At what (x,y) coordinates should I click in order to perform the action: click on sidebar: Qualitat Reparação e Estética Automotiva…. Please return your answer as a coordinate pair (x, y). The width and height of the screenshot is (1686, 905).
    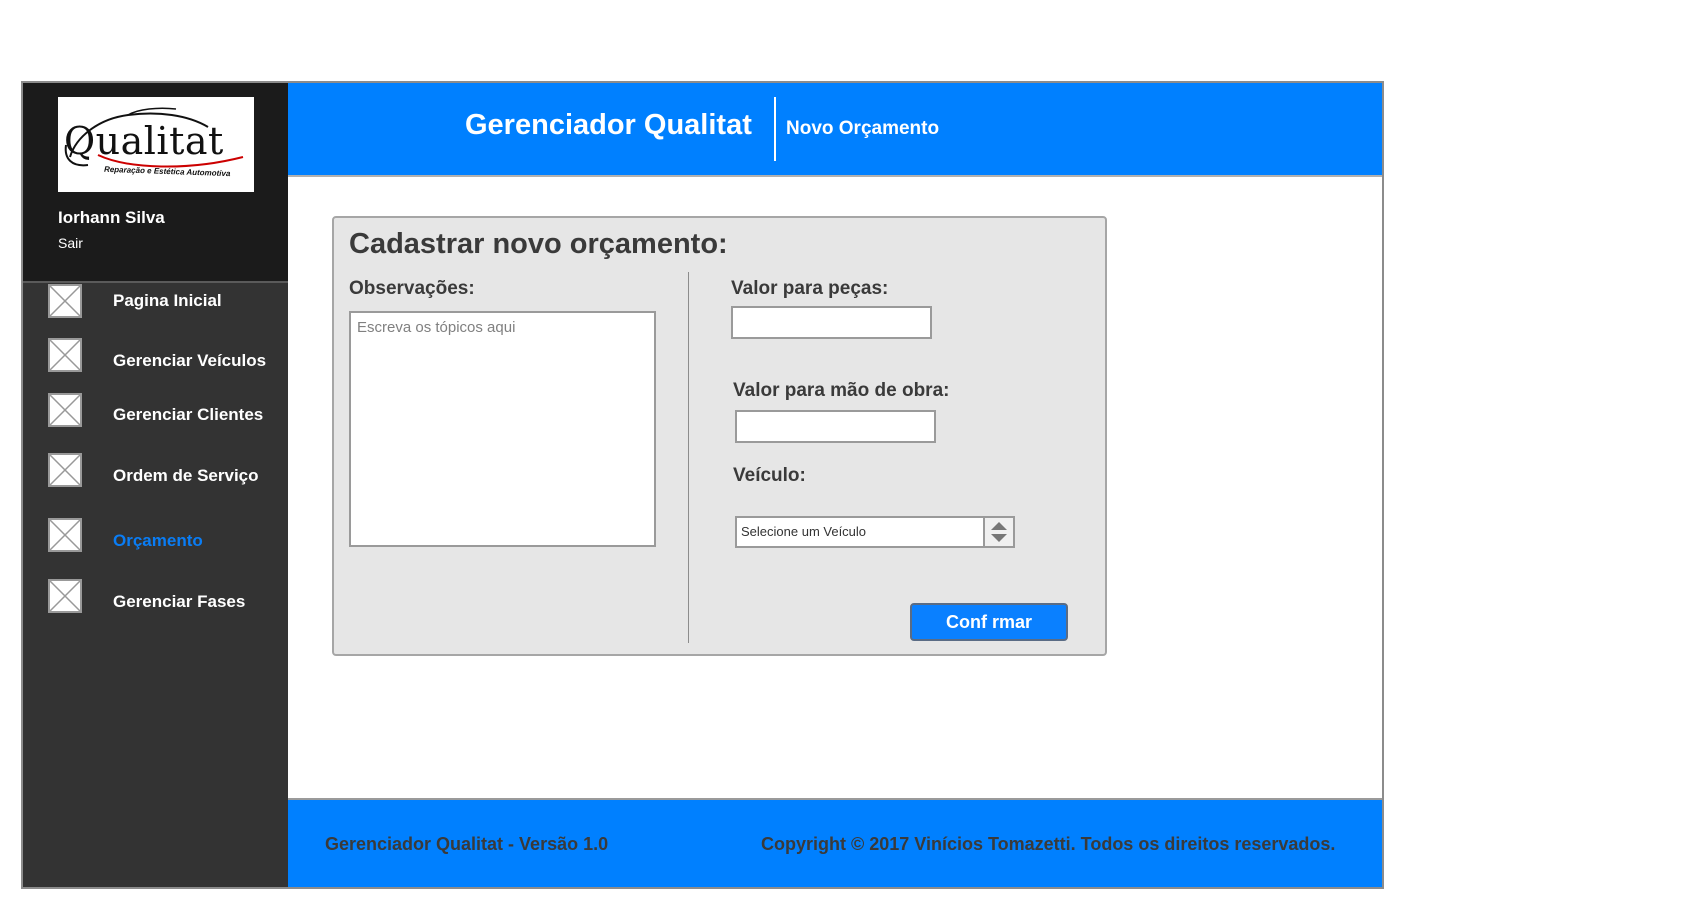
    Looking at the image, I should click on (155, 485).